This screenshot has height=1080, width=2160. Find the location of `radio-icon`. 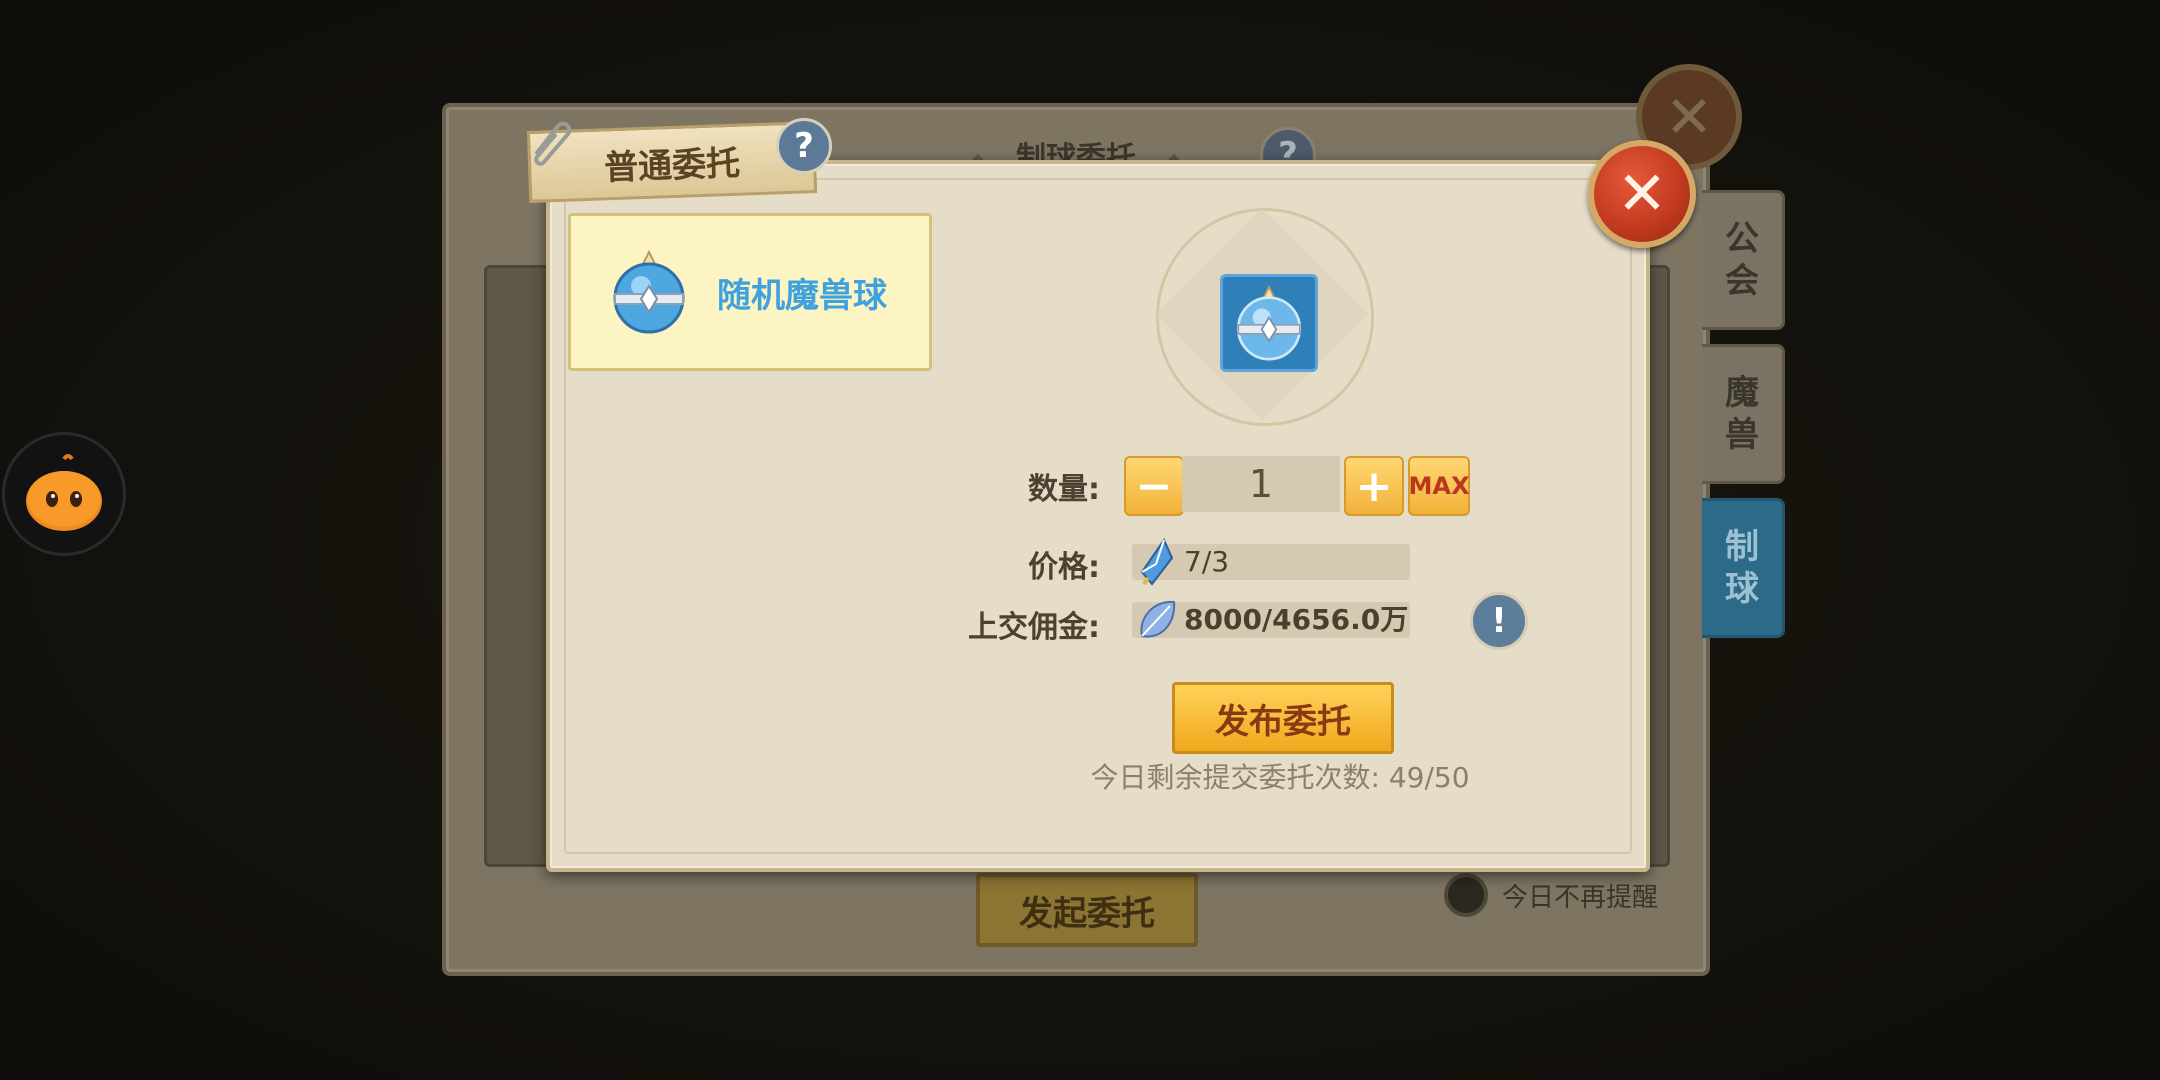

radio-icon is located at coordinates (1466, 895).